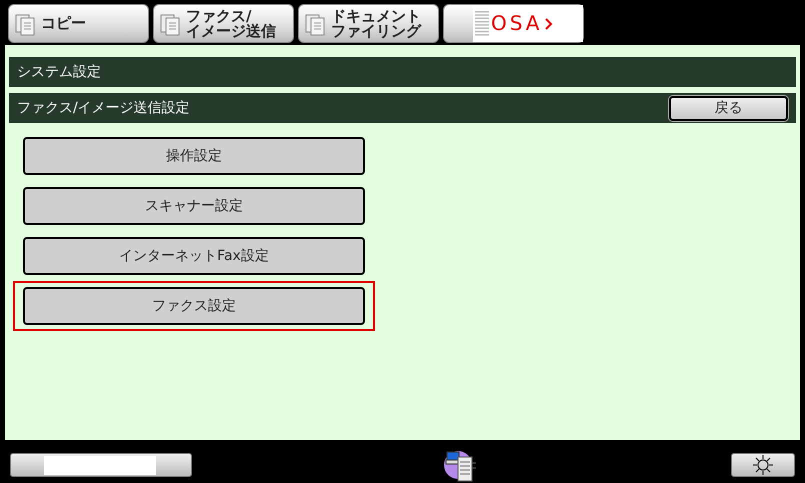 The height and width of the screenshot is (483, 805). I want to click on tab-label: イメージ送信, so click(231, 31).